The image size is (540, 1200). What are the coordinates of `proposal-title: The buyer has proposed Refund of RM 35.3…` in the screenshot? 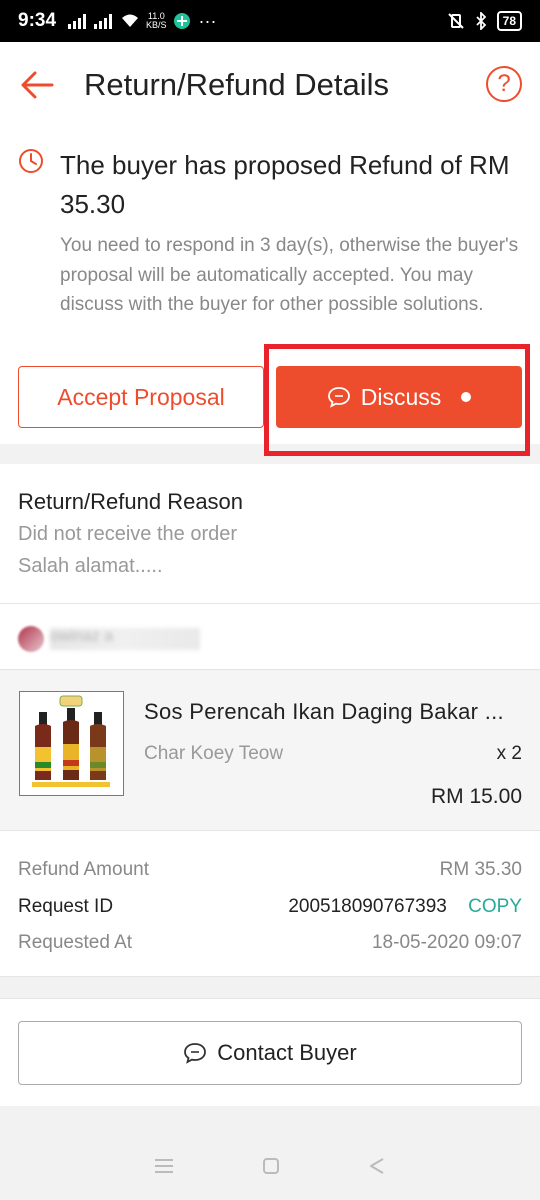 It's located at (285, 184).